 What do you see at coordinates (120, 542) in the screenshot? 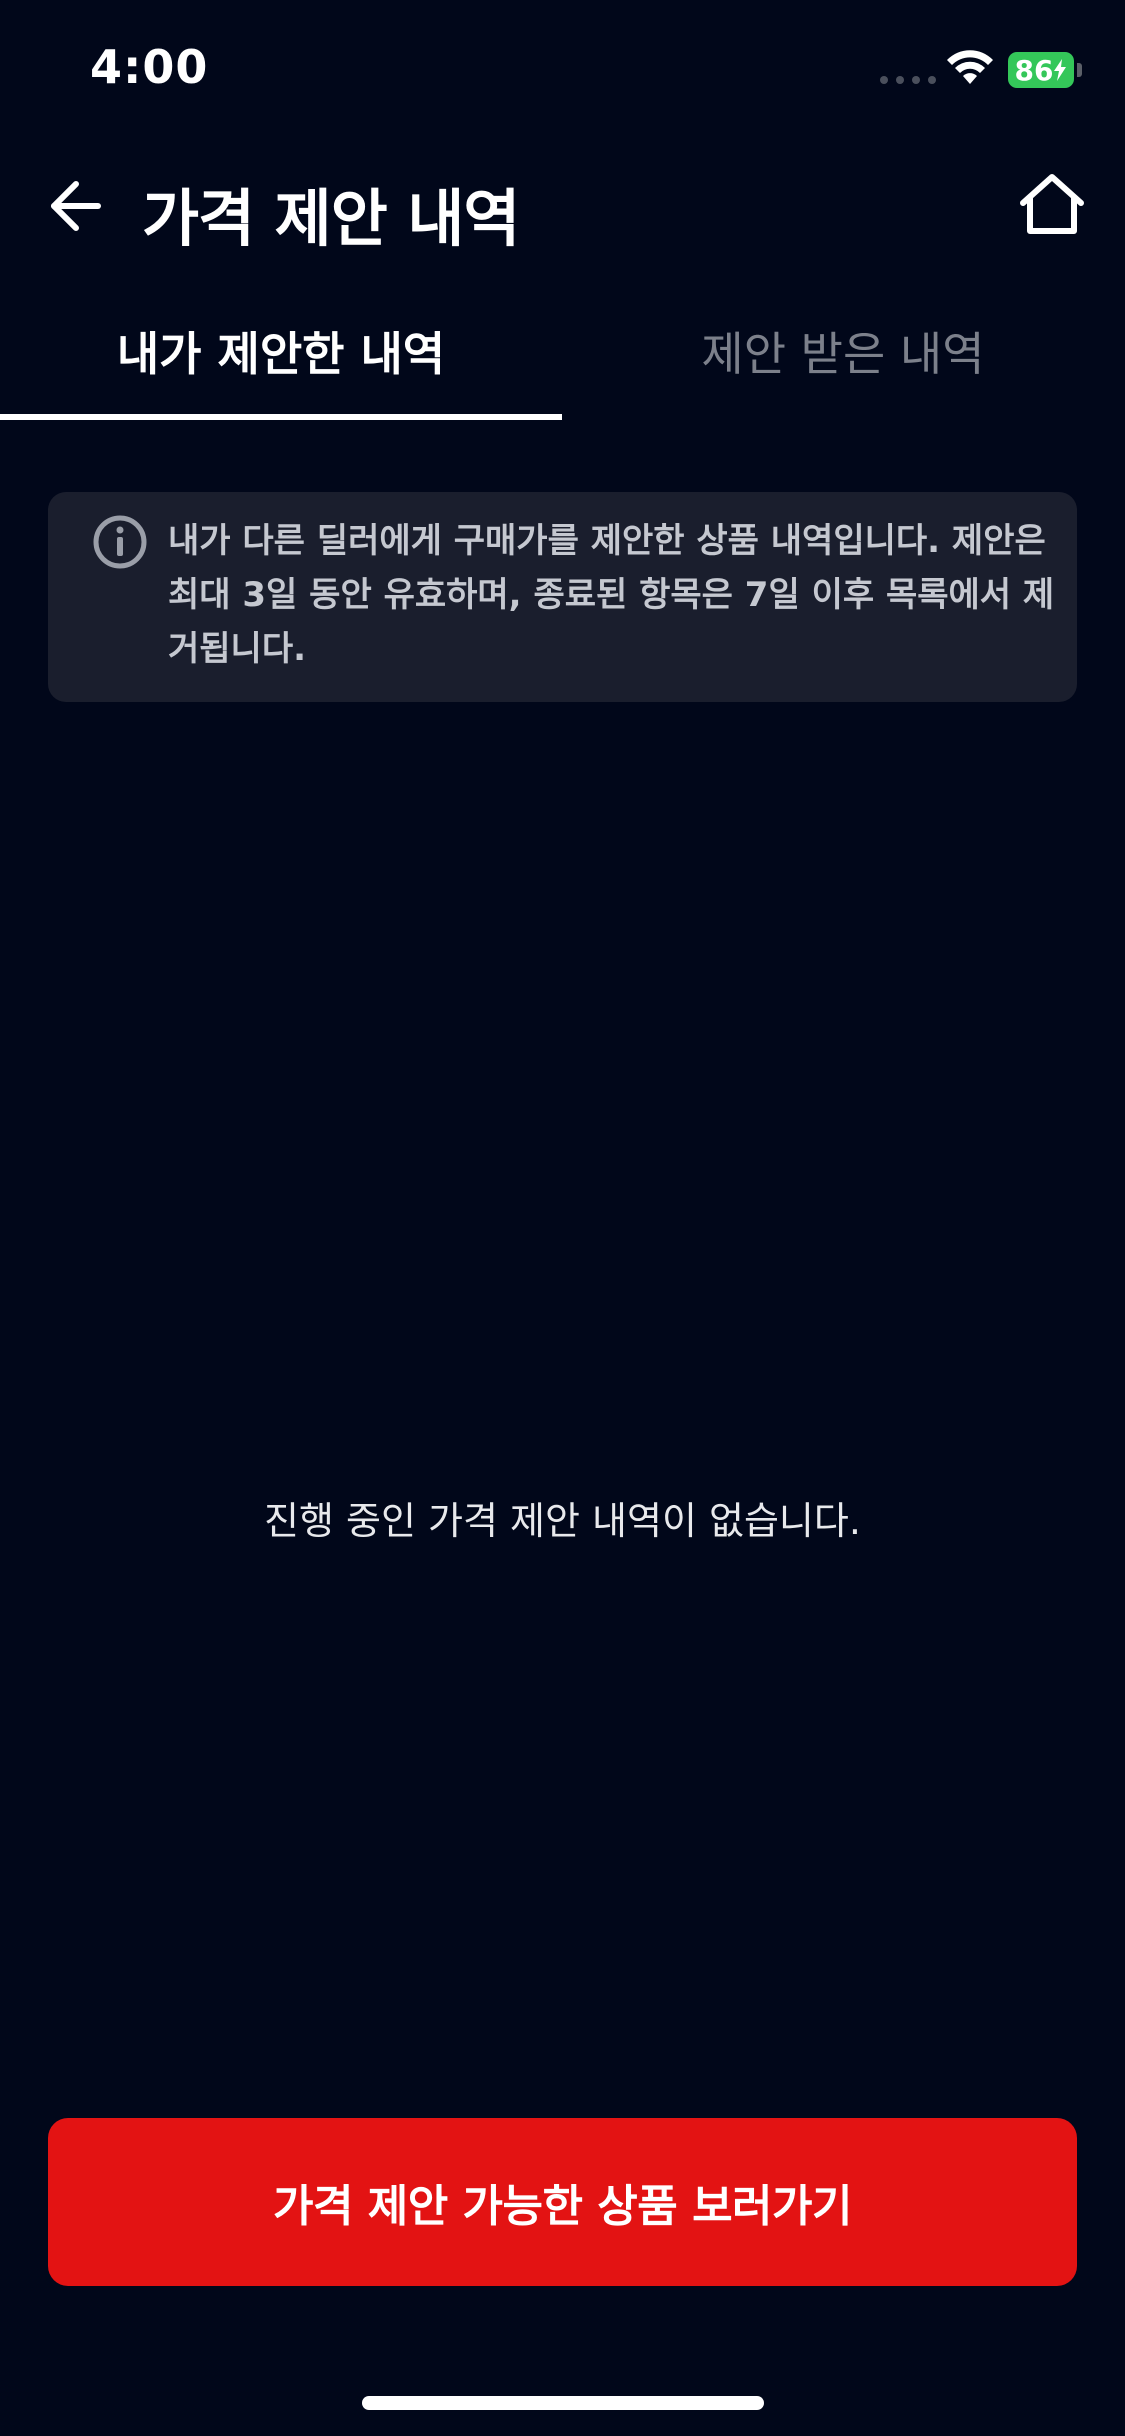
I see `info-circle-icon` at bounding box center [120, 542].